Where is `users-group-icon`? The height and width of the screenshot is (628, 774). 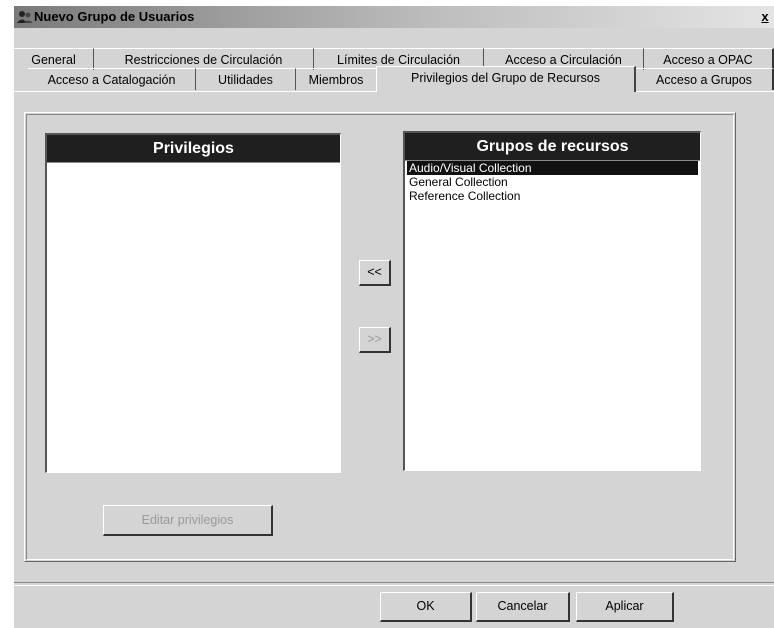
users-group-icon is located at coordinates (25, 17).